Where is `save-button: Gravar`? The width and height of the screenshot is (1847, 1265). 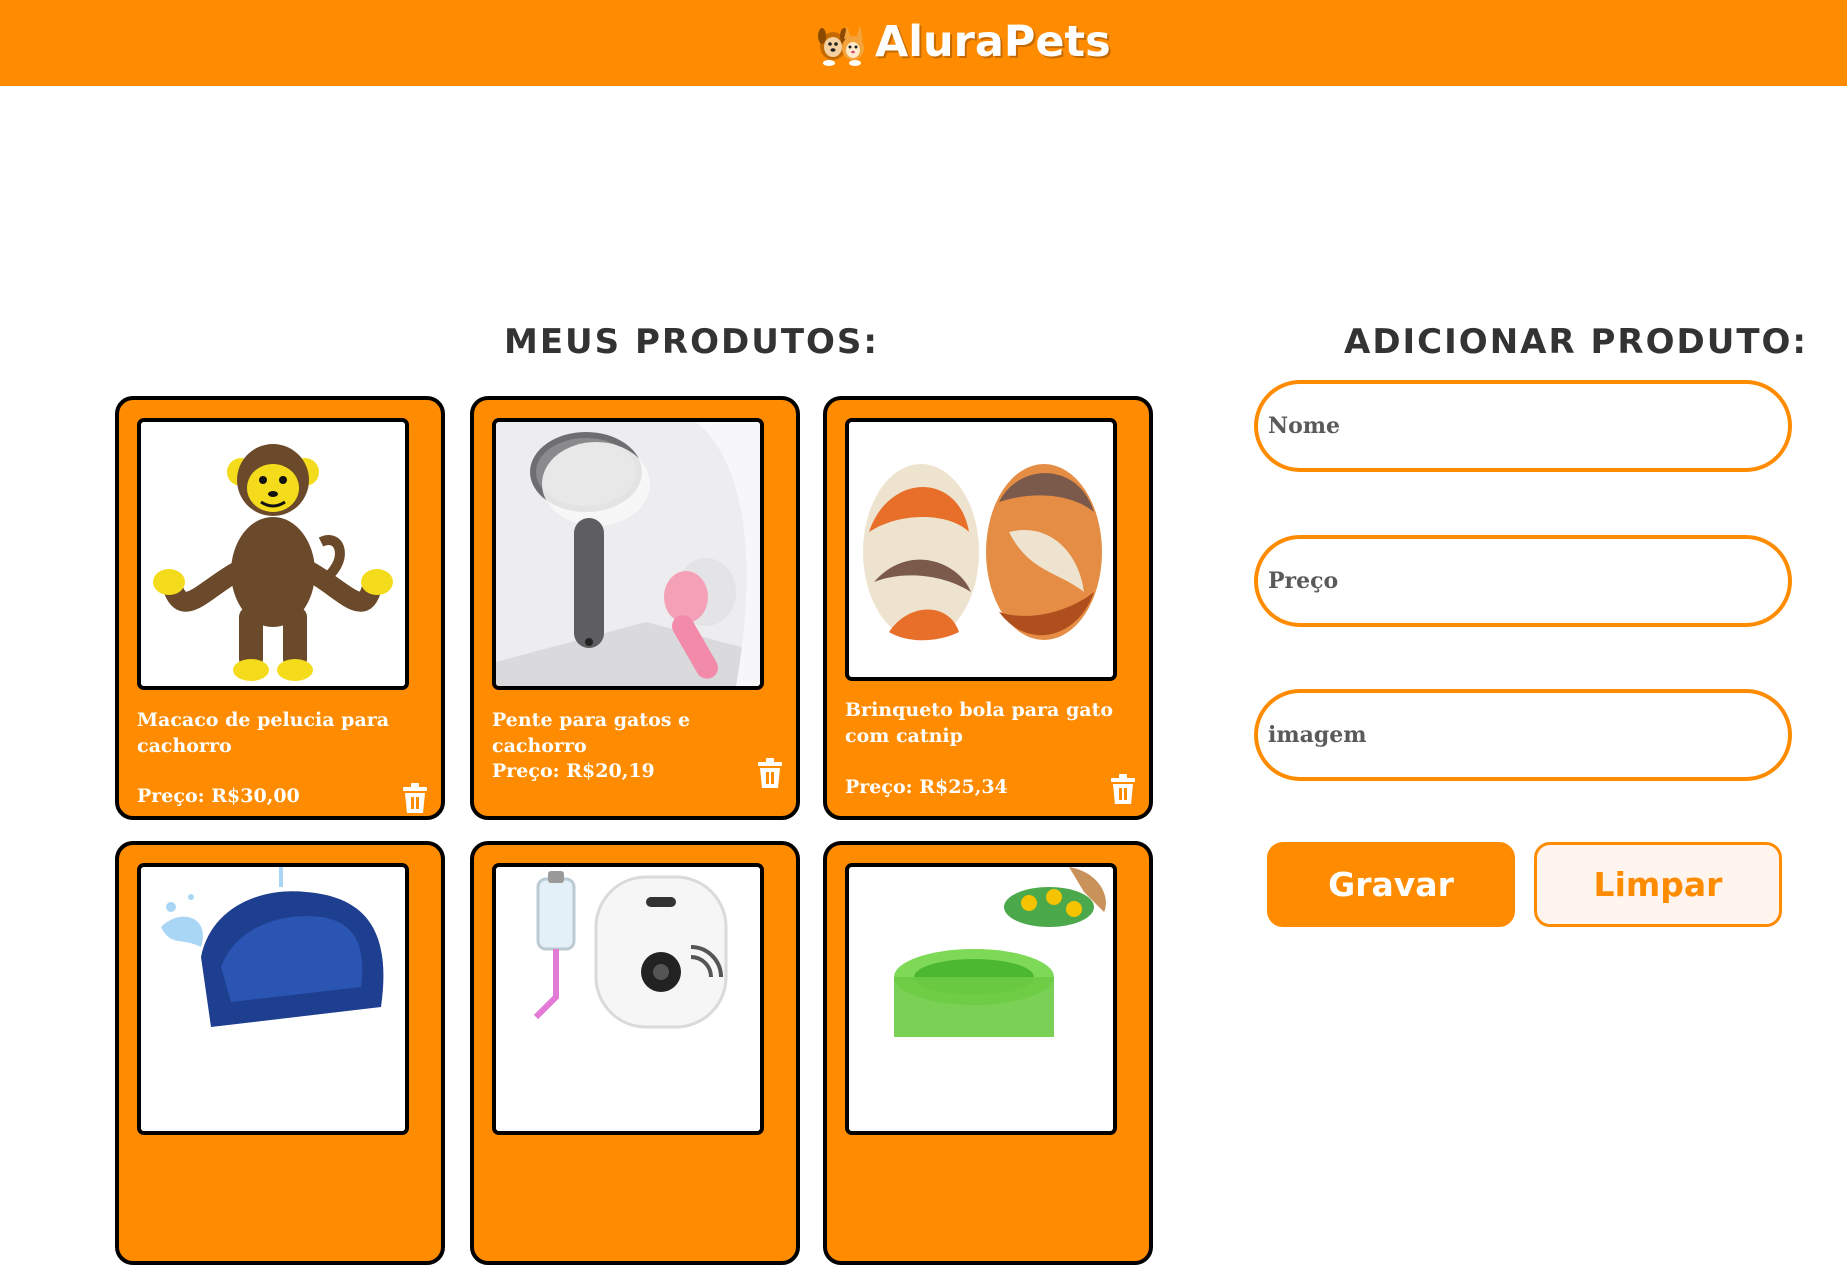 save-button: Gravar is located at coordinates (1391, 884).